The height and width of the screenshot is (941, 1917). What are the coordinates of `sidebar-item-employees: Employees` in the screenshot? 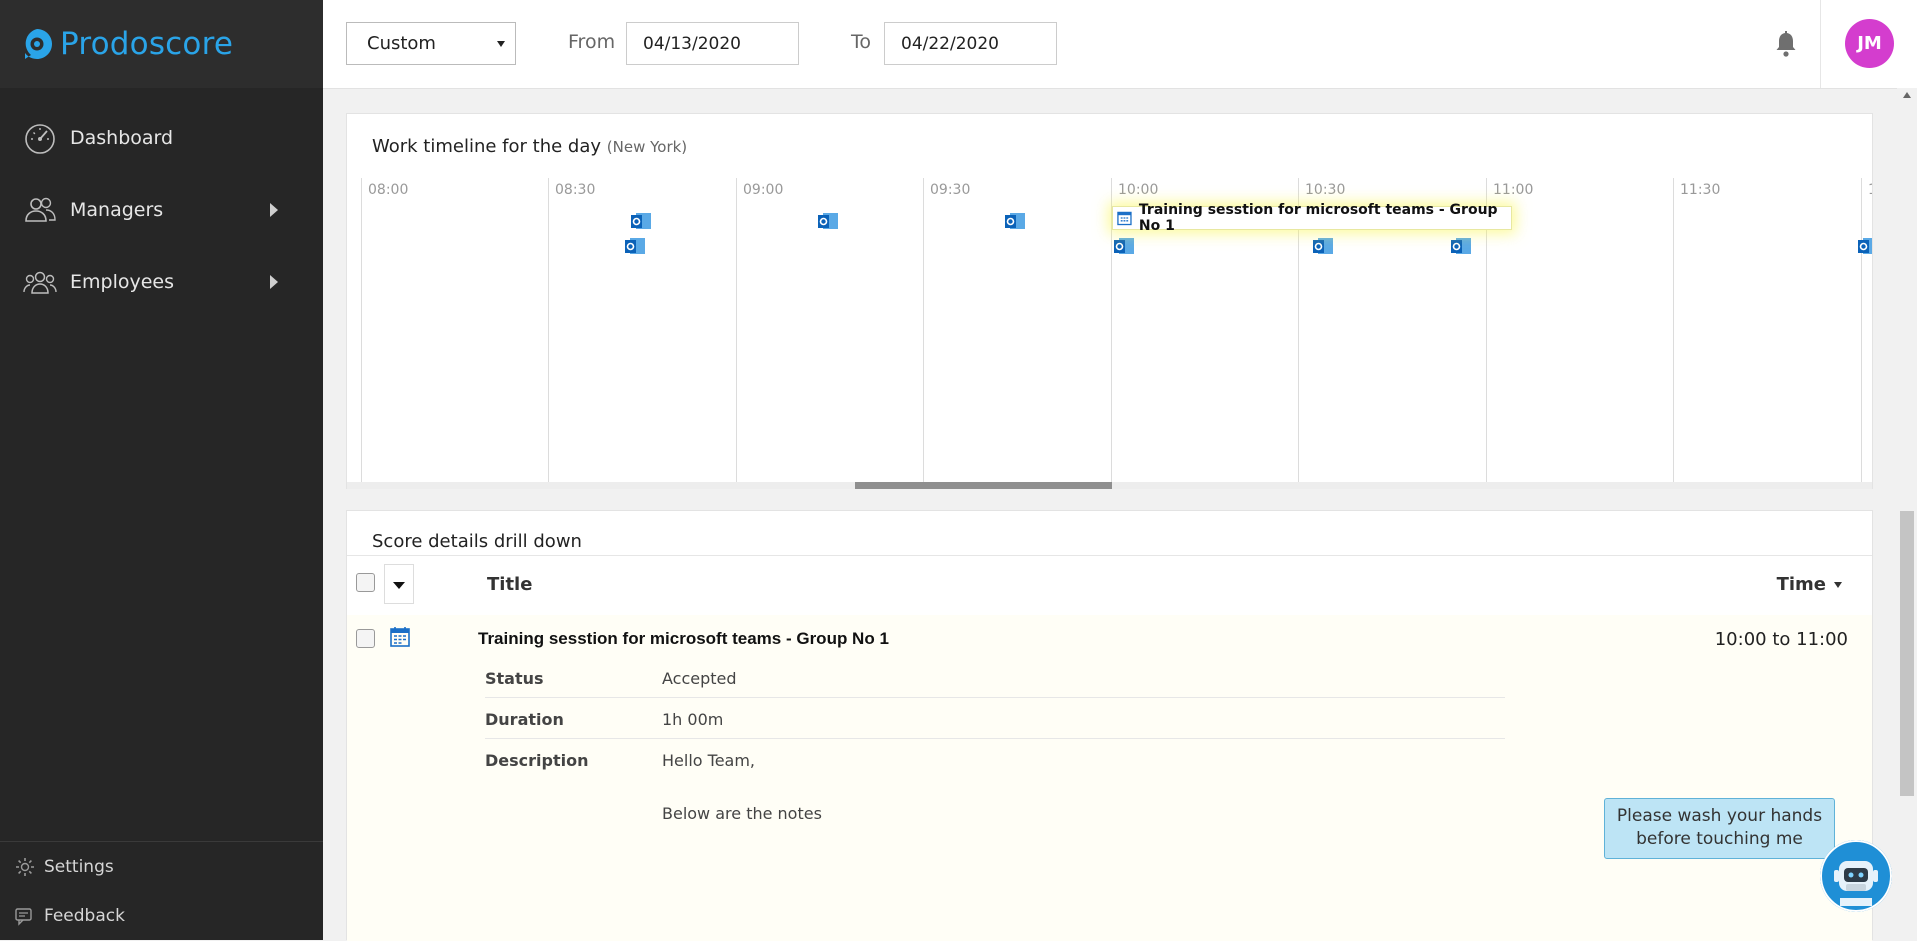 It's located at (161, 282).